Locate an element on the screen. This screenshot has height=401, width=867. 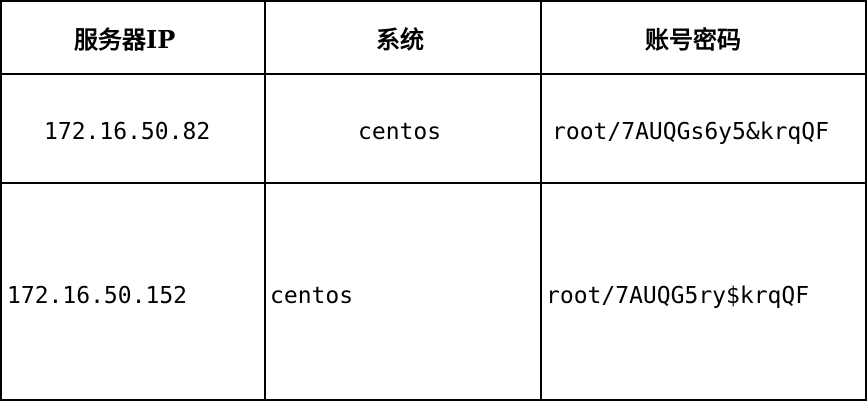
table-row-1-os: centos is located at coordinates (400, 132).